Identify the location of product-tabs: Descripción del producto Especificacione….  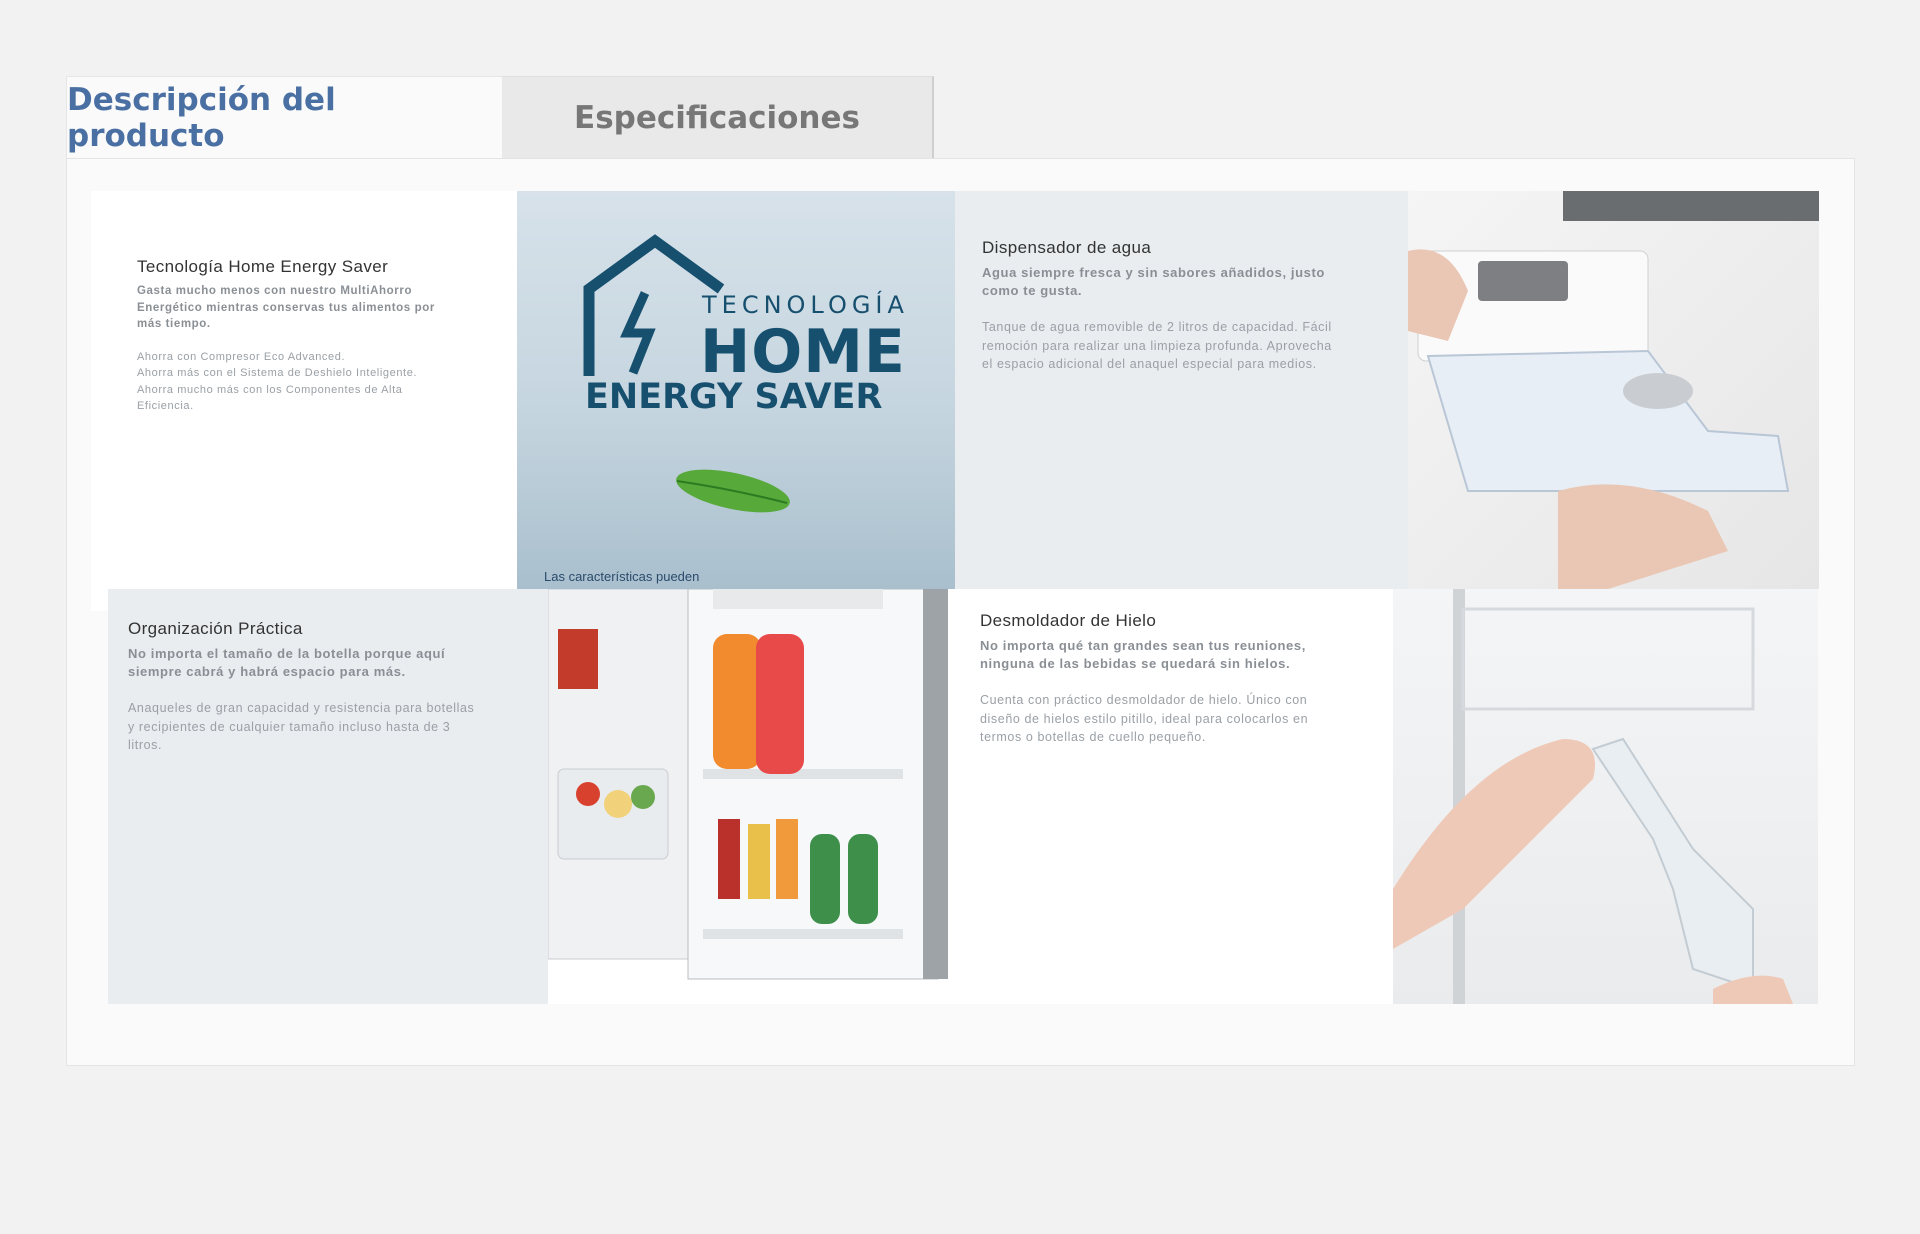
(500, 117).